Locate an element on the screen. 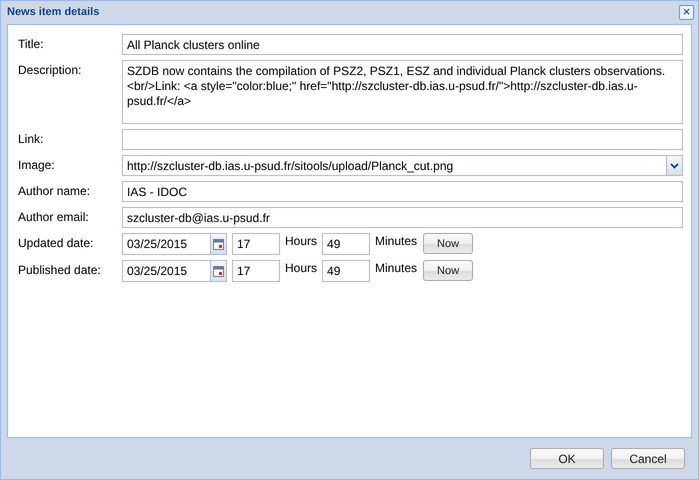 This screenshot has height=480, width=699. chevron-down-icon is located at coordinates (674, 165).